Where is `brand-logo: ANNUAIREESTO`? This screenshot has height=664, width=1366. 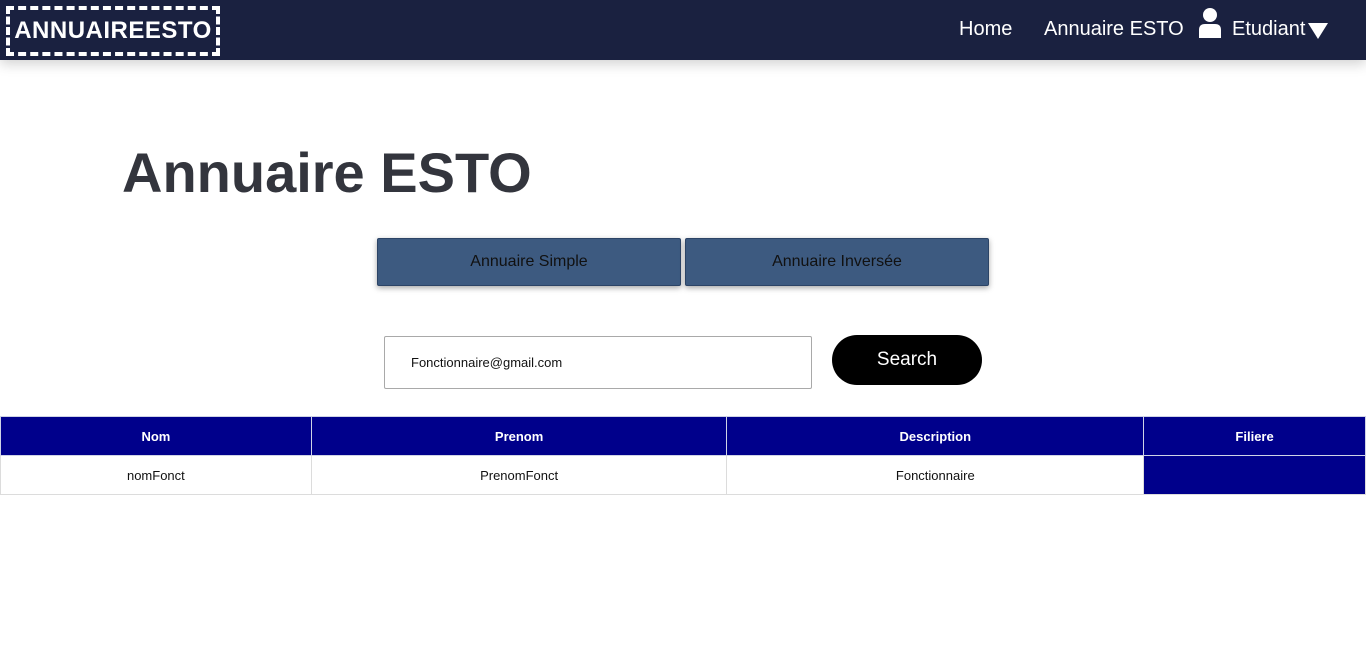 brand-logo: ANNUAIREESTO is located at coordinates (113, 31).